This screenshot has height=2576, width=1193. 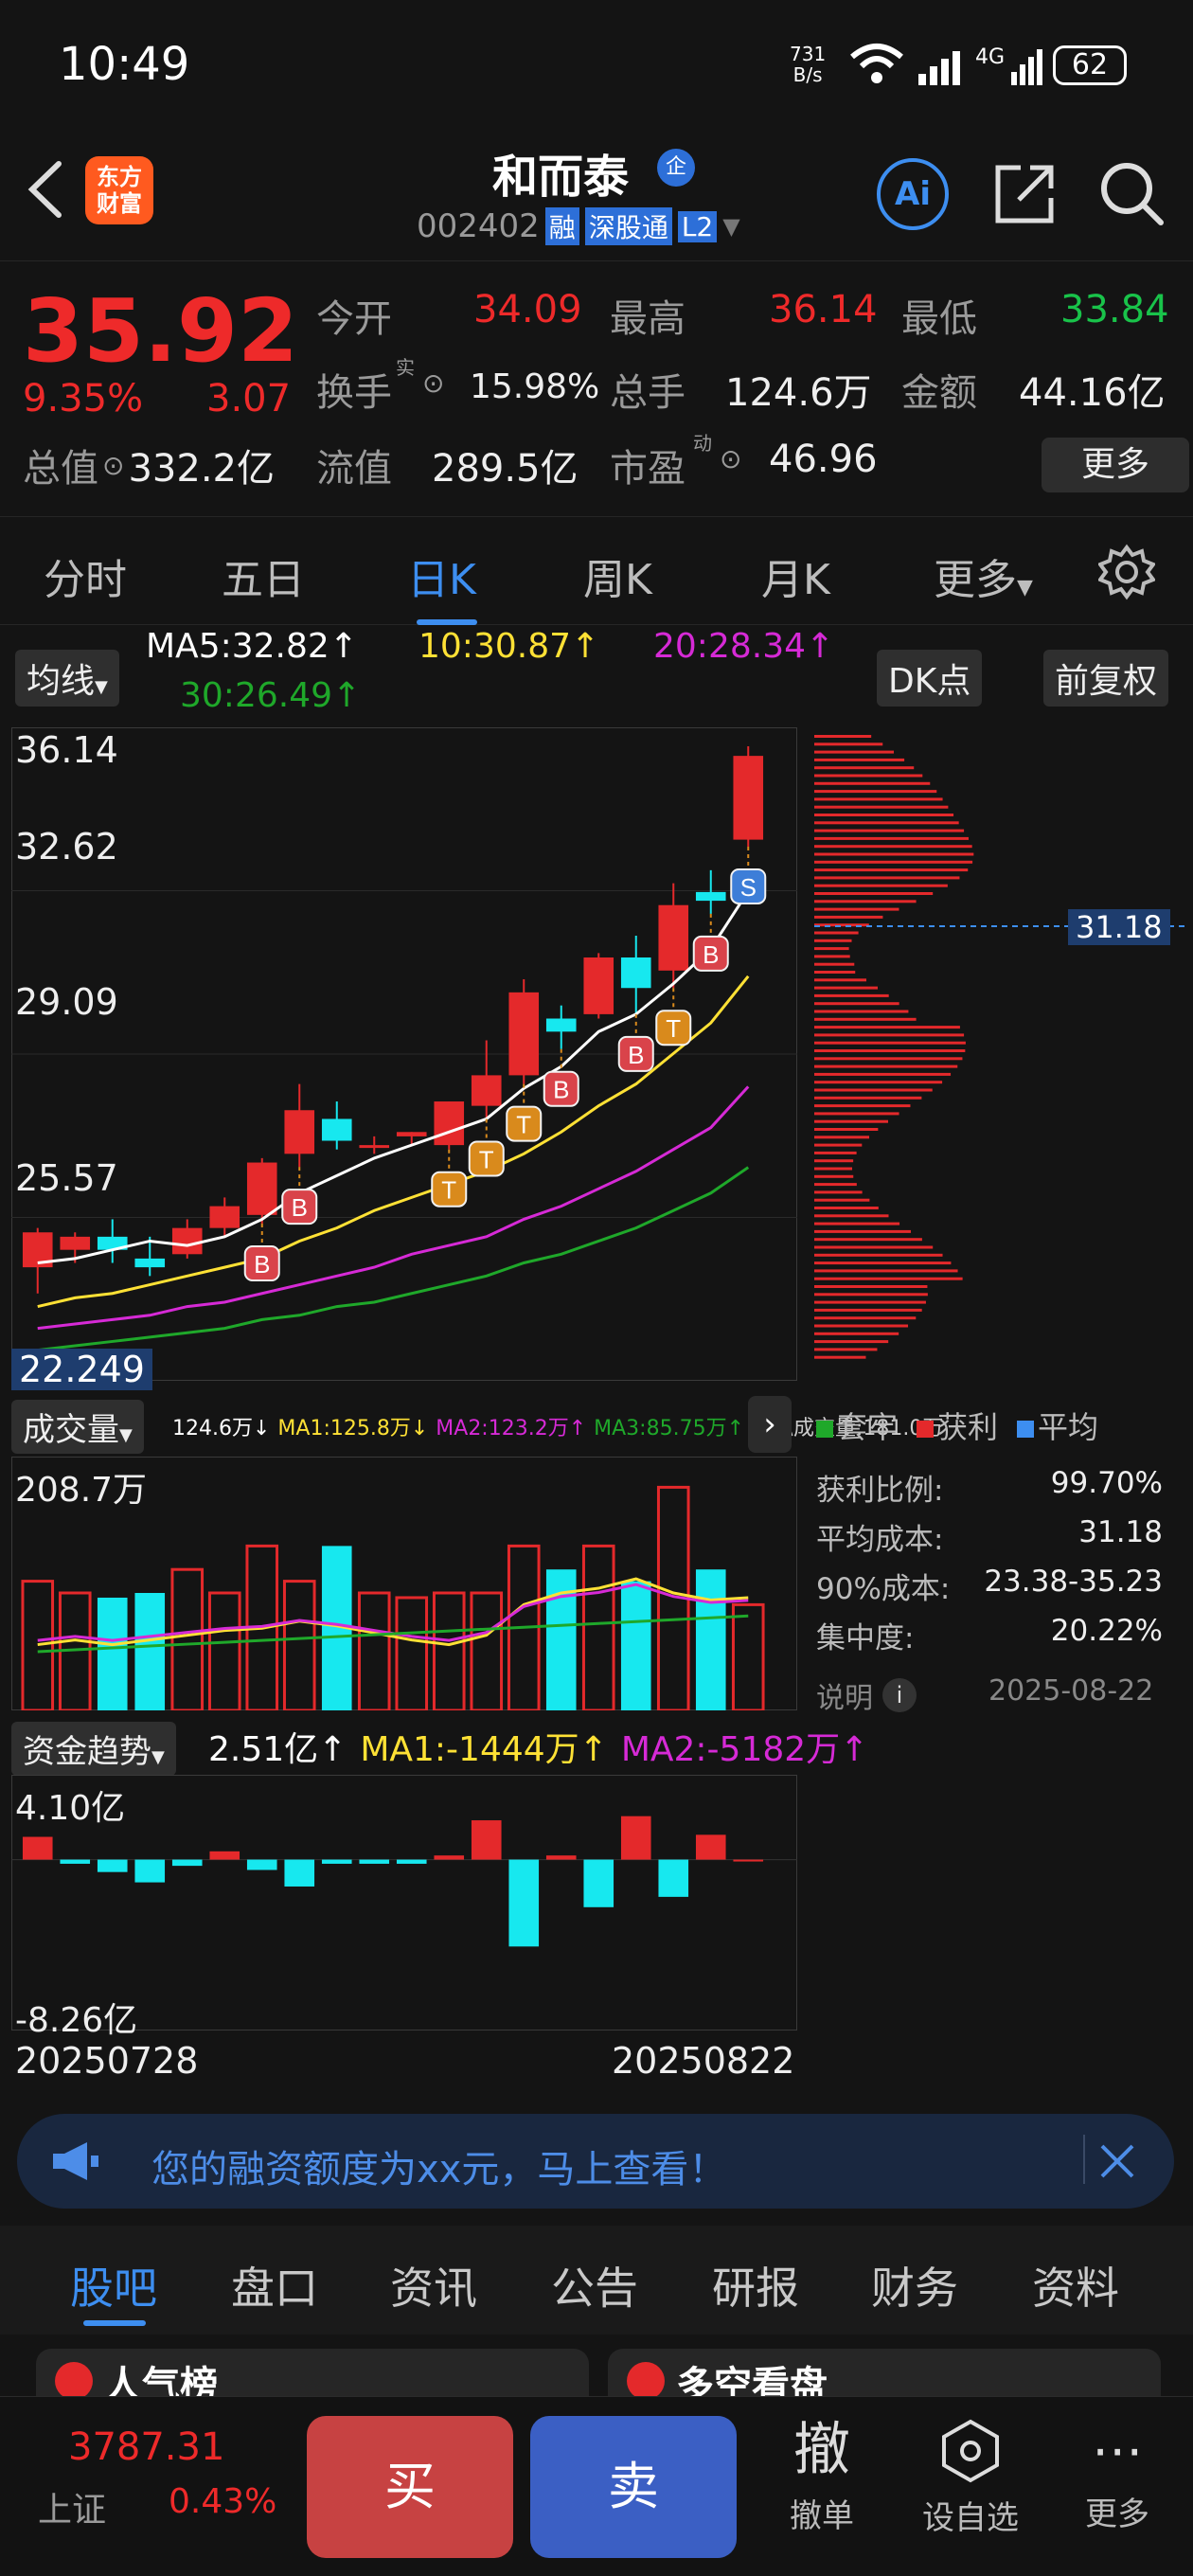 I want to click on high-label: 最高, so click(x=648, y=319).